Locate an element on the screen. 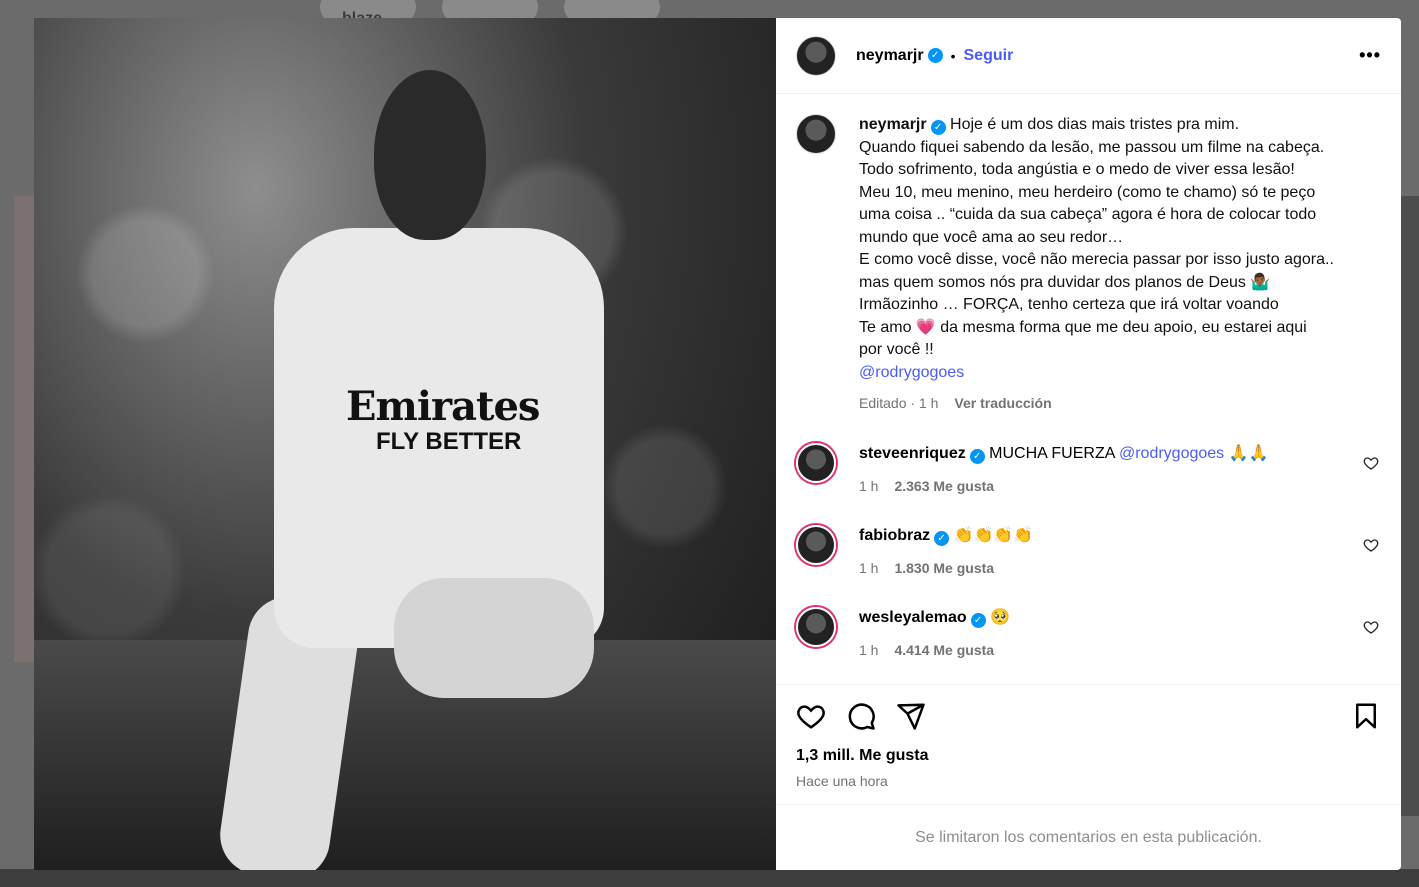 The image size is (1419, 887). comment-likes: 2.363 Me gusta is located at coordinates (944, 486).